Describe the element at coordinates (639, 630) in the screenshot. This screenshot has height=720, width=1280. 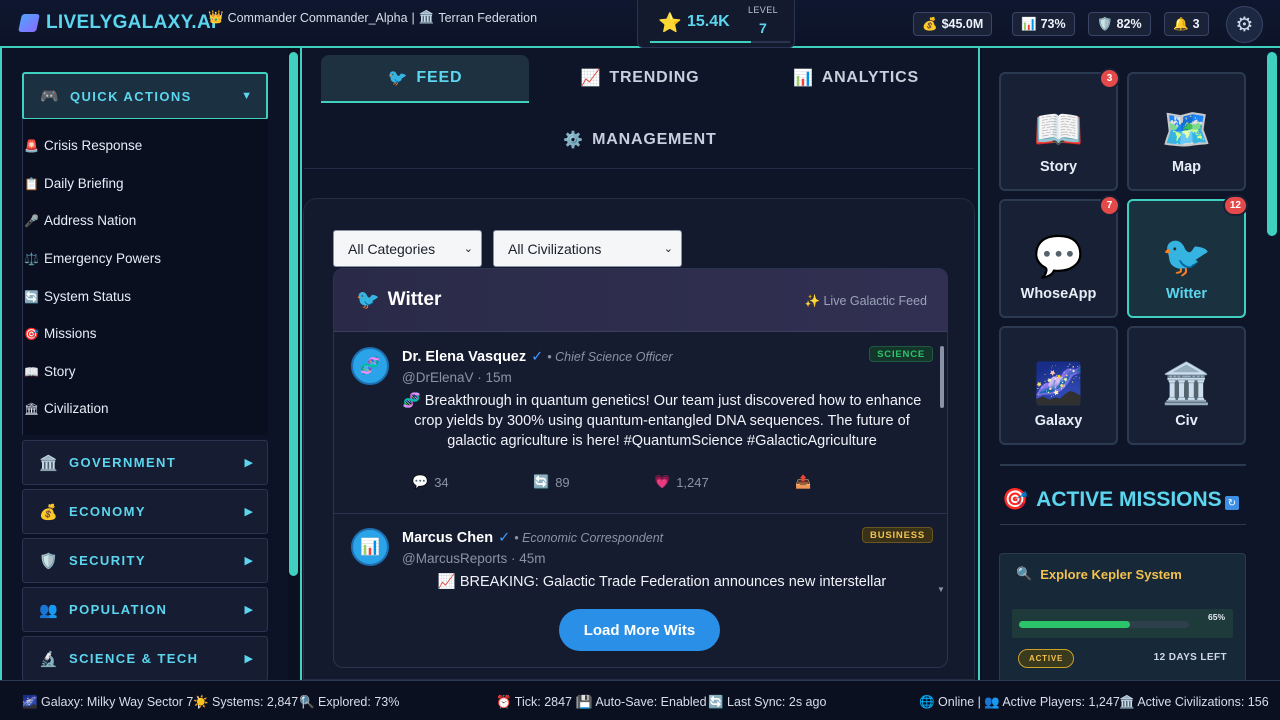
I see `load-more-button: Load More Wits` at that location.